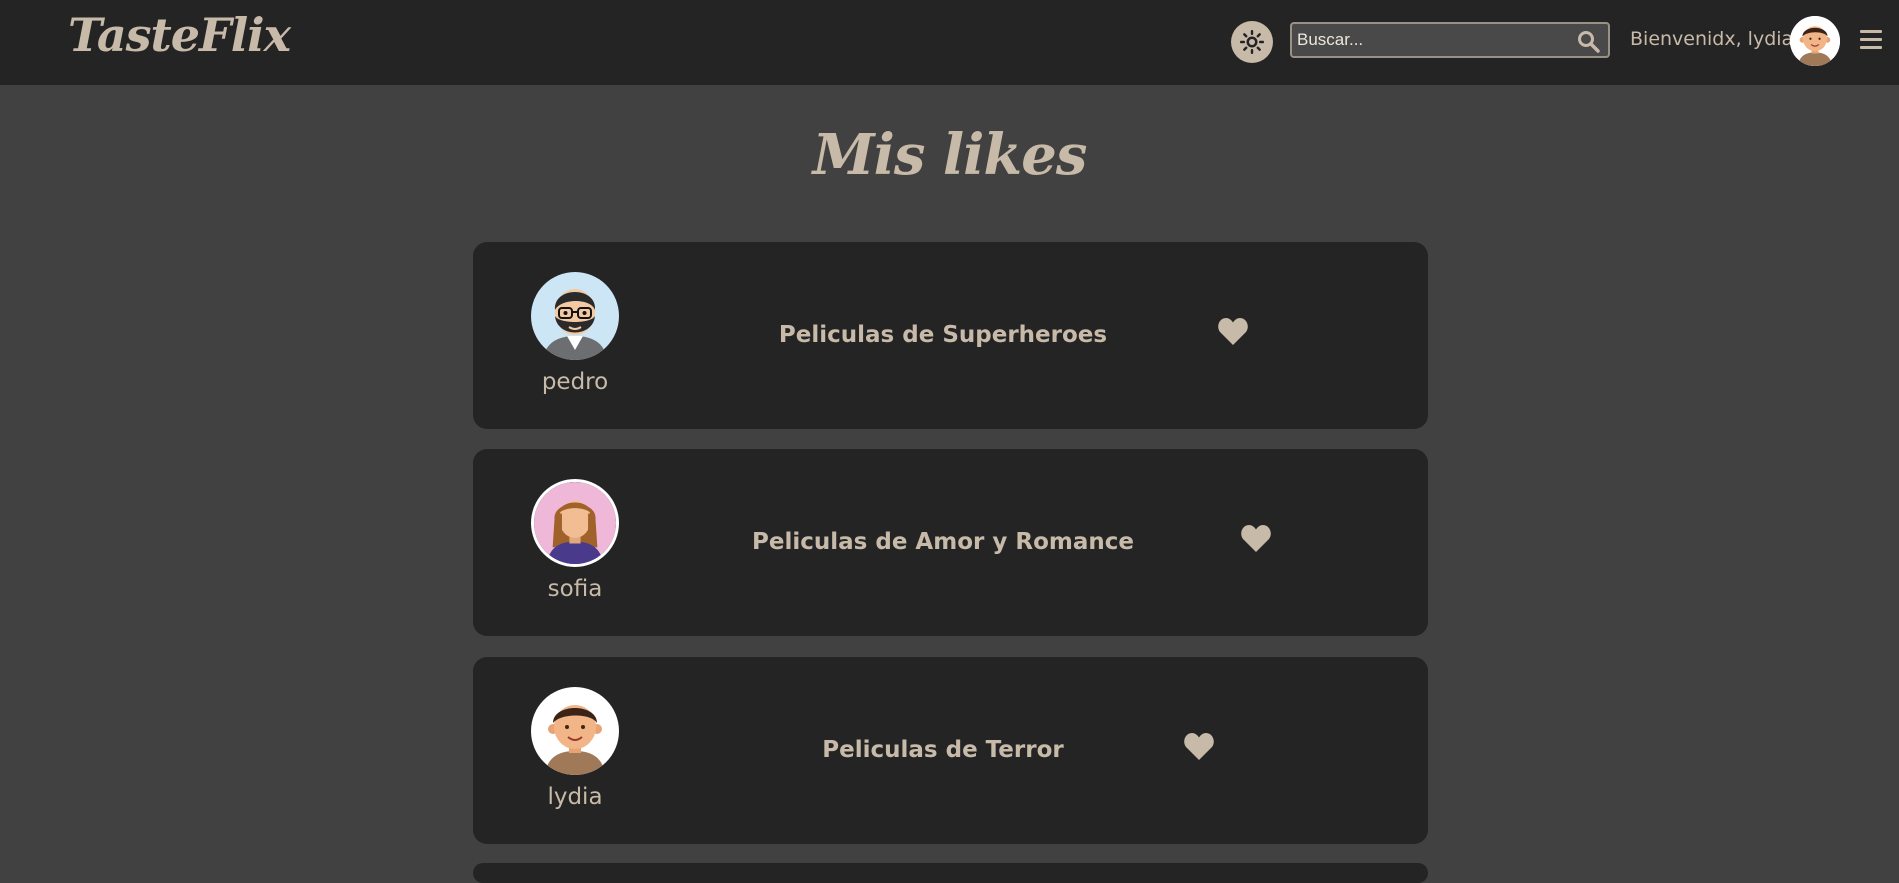  What do you see at coordinates (1588, 41) in the screenshot?
I see `search-icon` at bounding box center [1588, 41].